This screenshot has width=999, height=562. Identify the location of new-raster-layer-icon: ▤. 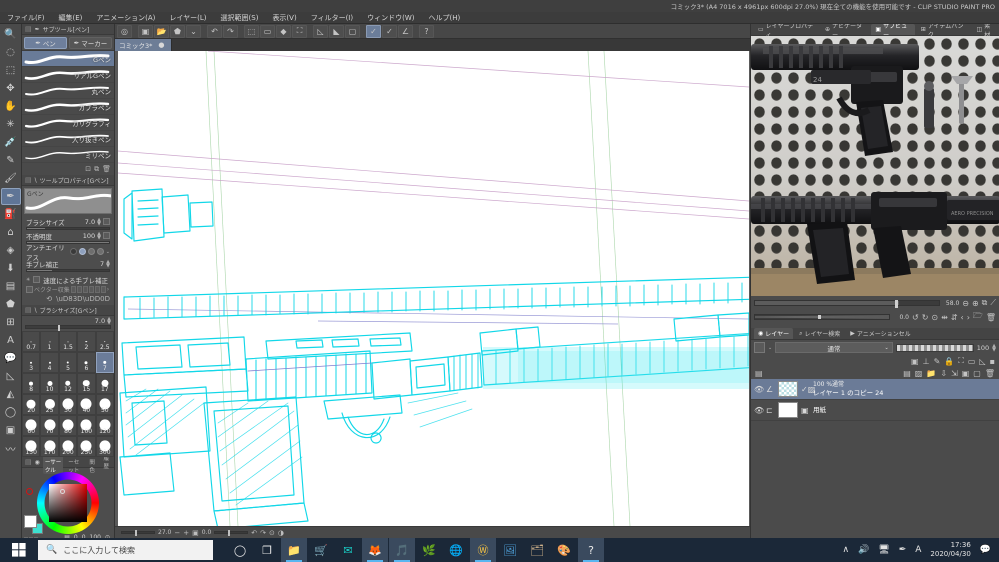
(907, 373).